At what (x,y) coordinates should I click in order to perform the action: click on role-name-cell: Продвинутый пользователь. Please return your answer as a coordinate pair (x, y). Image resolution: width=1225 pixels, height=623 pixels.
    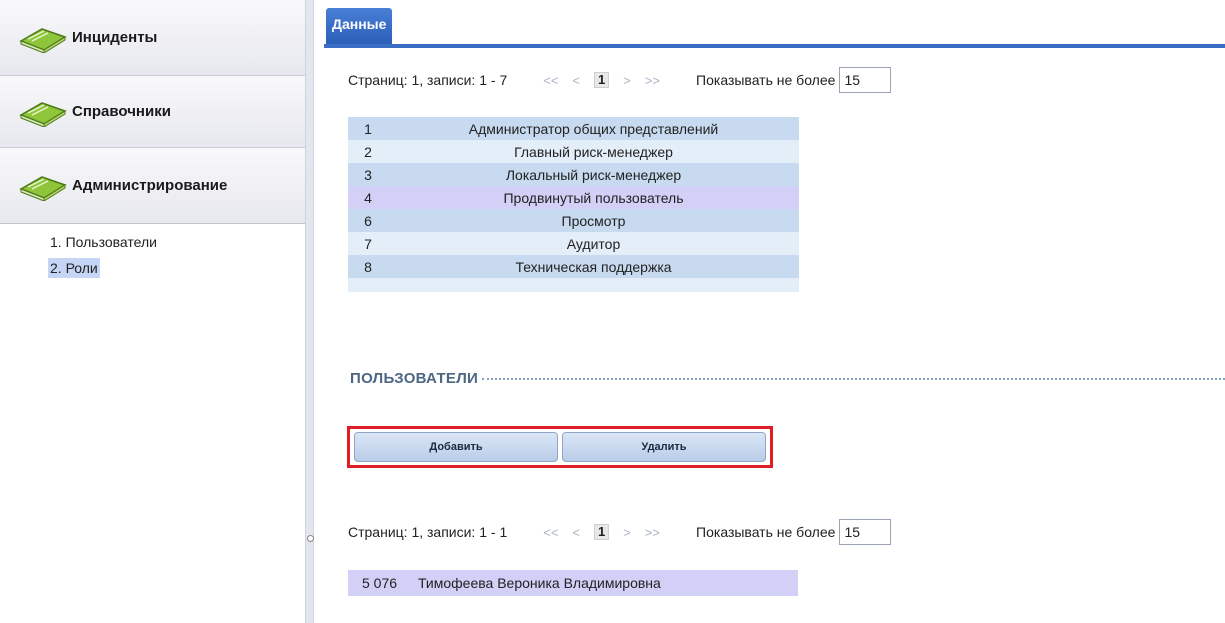
    Looking at the image, I should click on (593, 197).